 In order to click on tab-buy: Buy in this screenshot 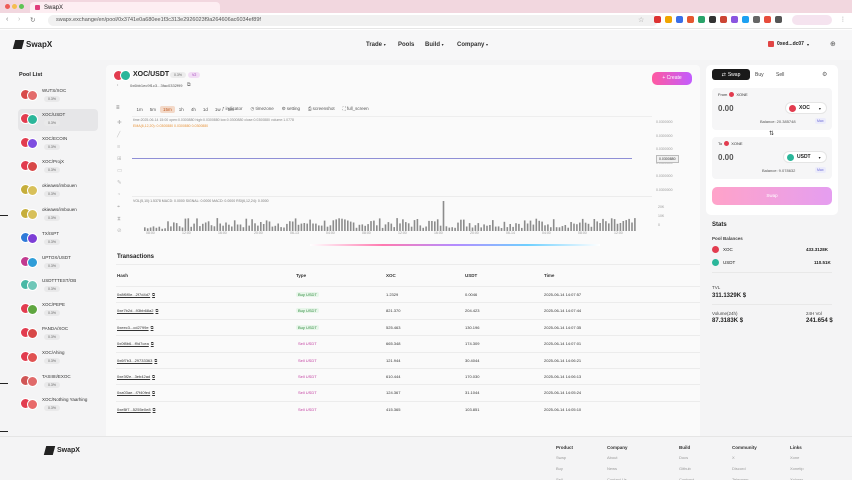, I will do `click(759, 75)`.